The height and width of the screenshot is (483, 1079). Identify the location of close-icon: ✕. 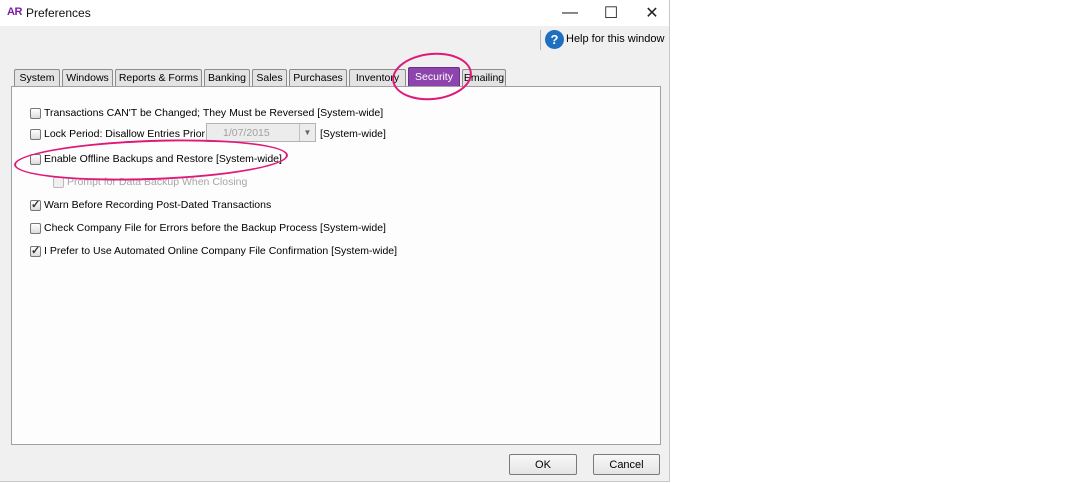
(652, 13).